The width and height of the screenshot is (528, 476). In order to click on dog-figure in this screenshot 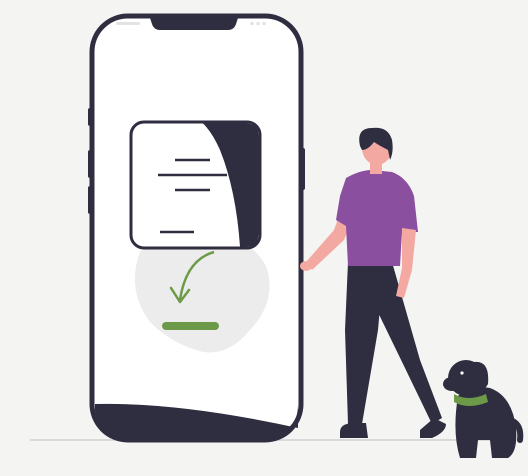, I will do `click(483, 409)`.